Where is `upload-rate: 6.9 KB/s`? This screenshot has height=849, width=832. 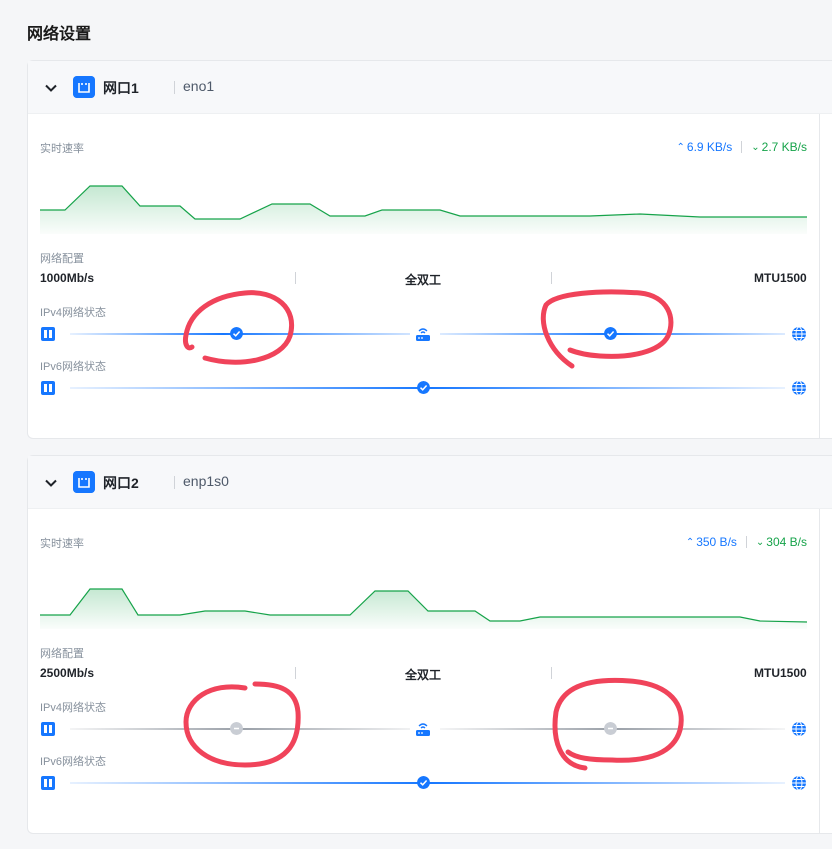 upload-rate: 6.9 KB/s is located at coordinates (709, 147).